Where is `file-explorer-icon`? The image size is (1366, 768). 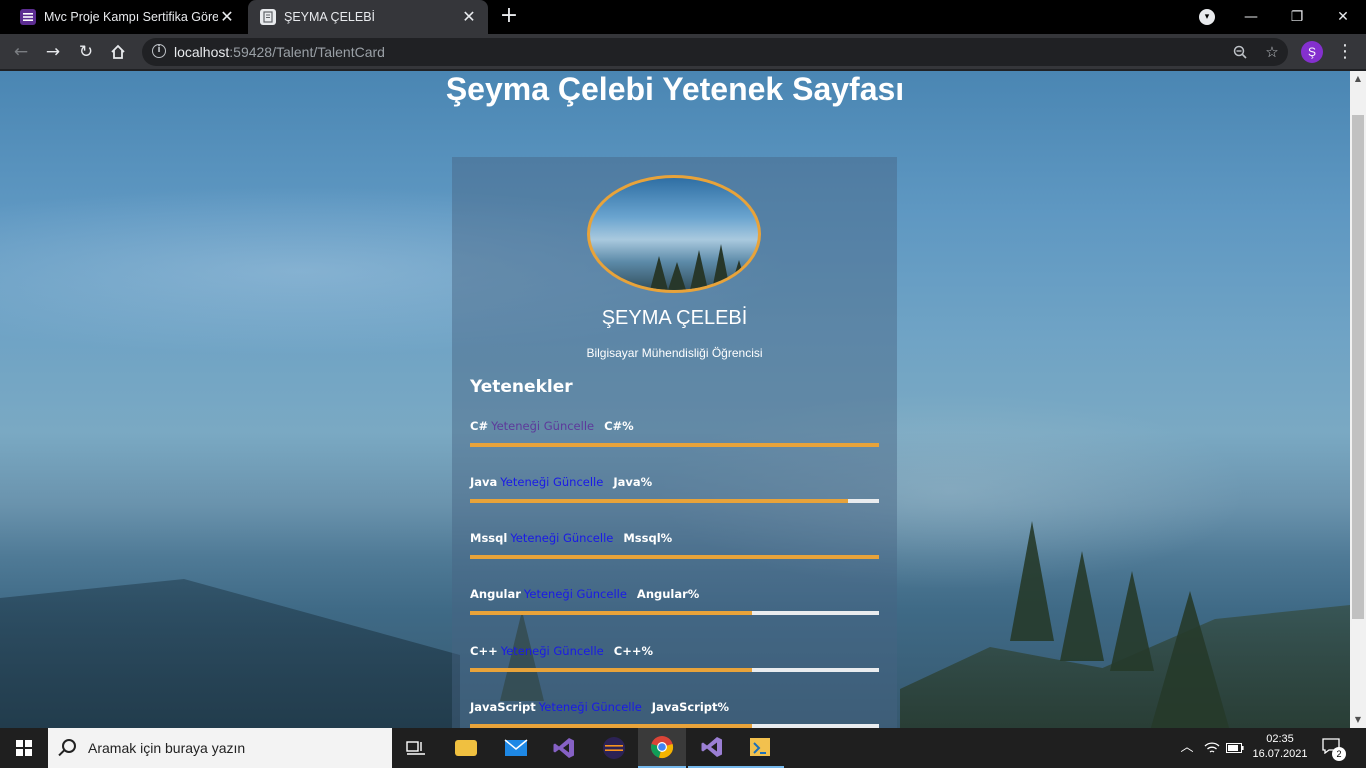 file-explorer-icon is located at coordinates (466, 748).